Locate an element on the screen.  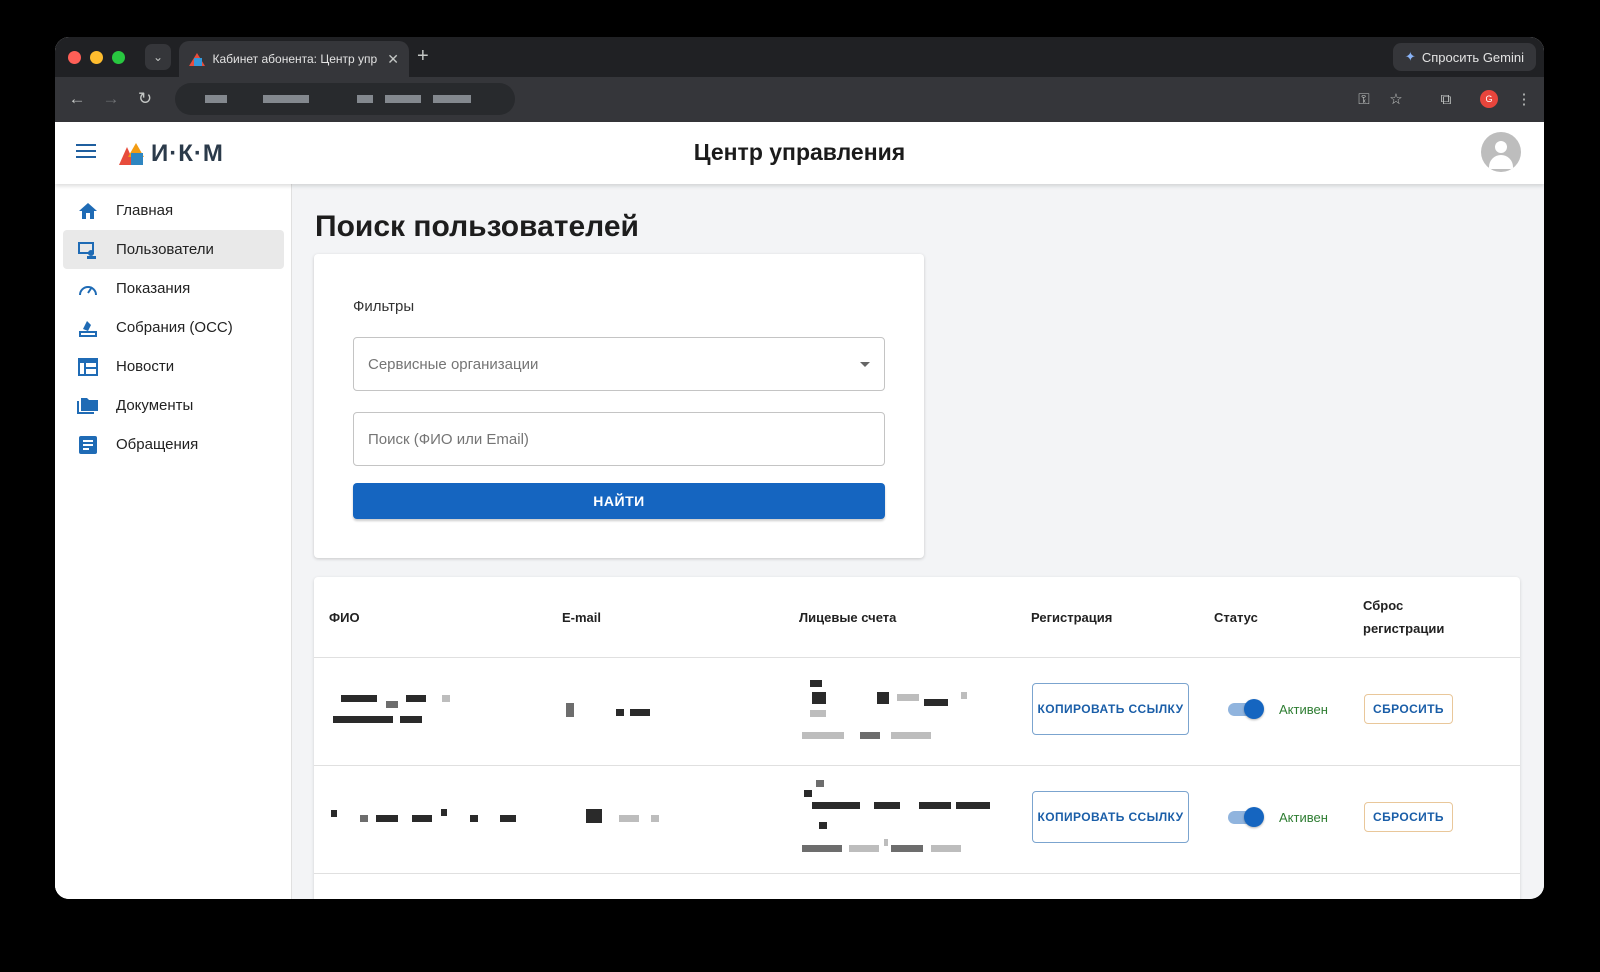
document-icon is located at coordinates (88, 445).